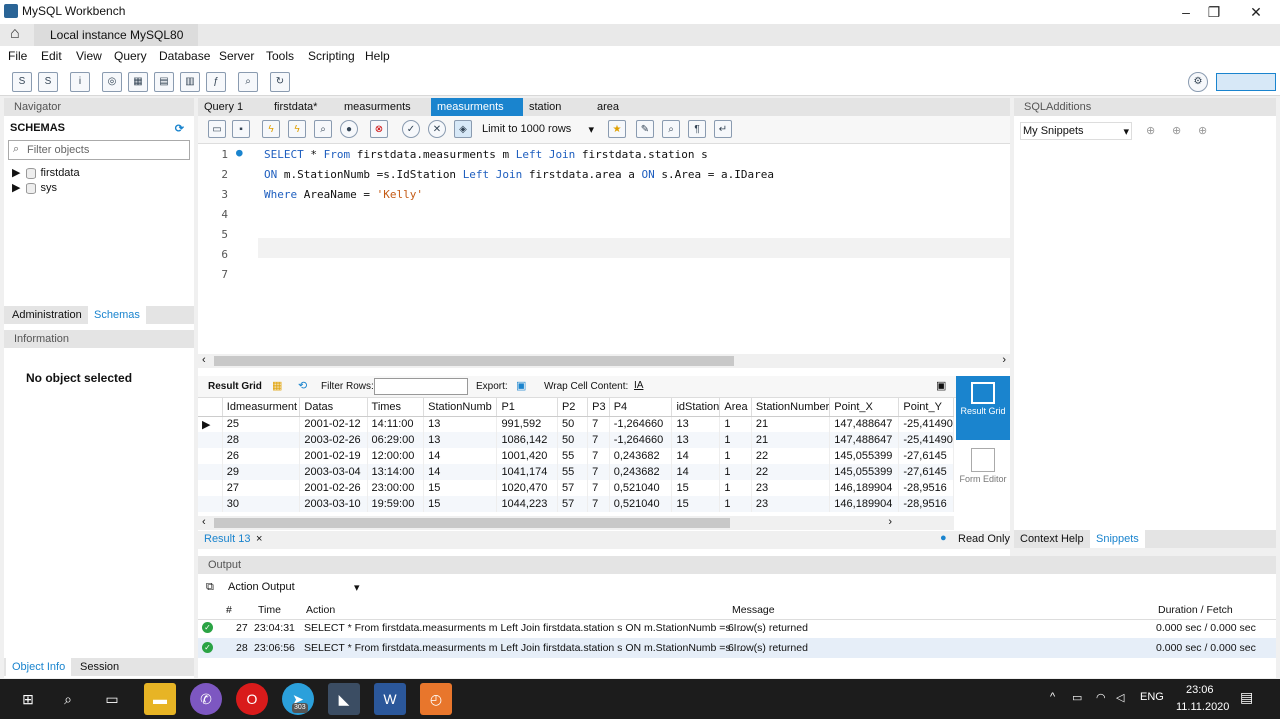 Image resolution: width=1280 pixels, height=719 pixels. Describe the element at coordinates (80, 82) in the screenshot. I see `inspector-icon: i` at that location.